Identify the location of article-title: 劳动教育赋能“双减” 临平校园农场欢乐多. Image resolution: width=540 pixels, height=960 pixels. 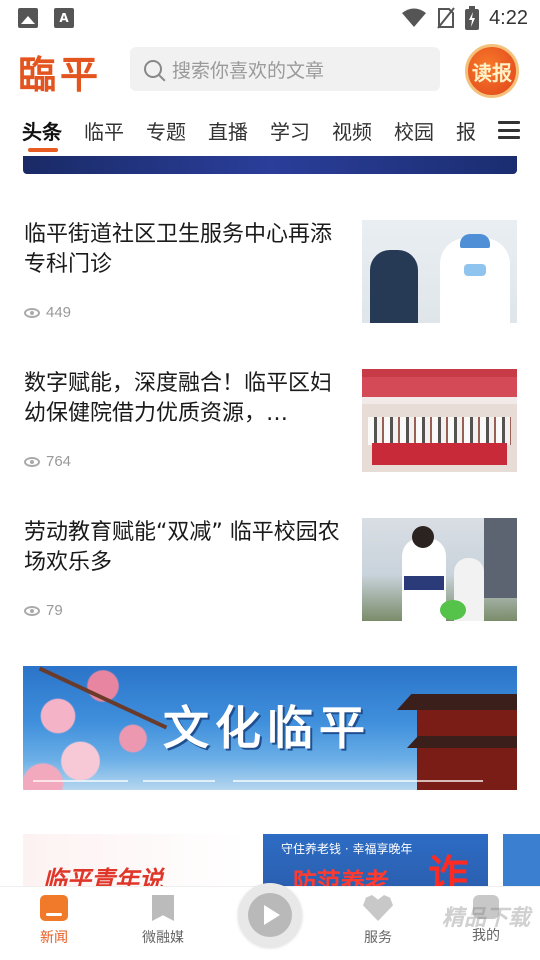
(182, 547).